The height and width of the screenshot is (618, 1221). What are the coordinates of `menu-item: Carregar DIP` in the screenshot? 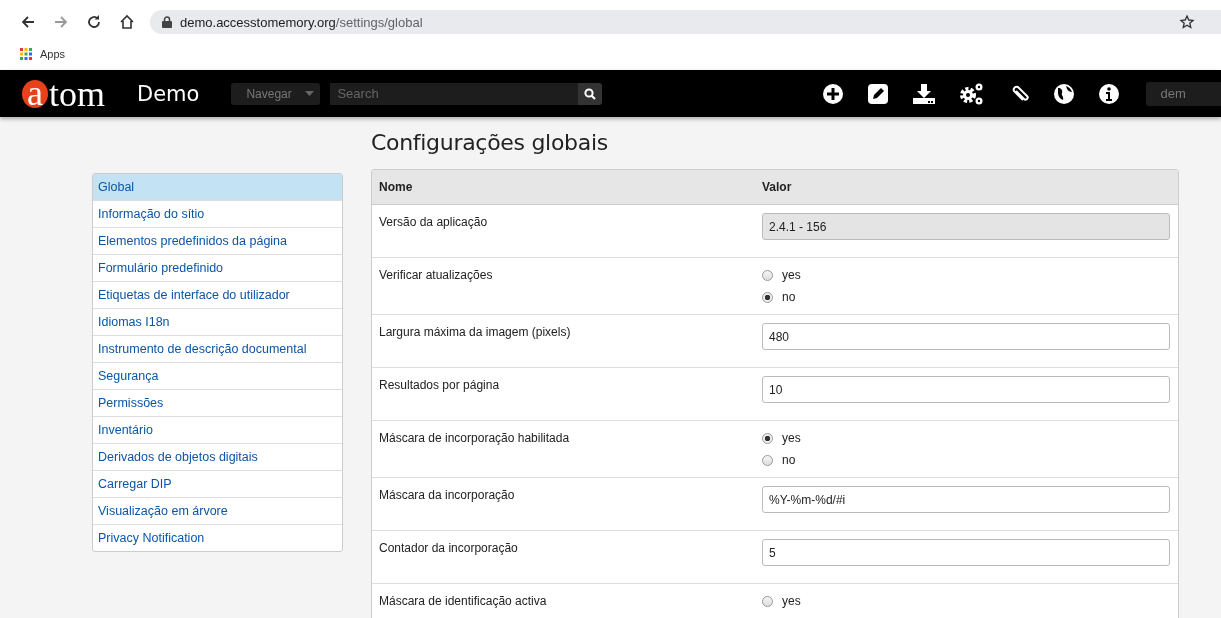 It's located at (217, 483).